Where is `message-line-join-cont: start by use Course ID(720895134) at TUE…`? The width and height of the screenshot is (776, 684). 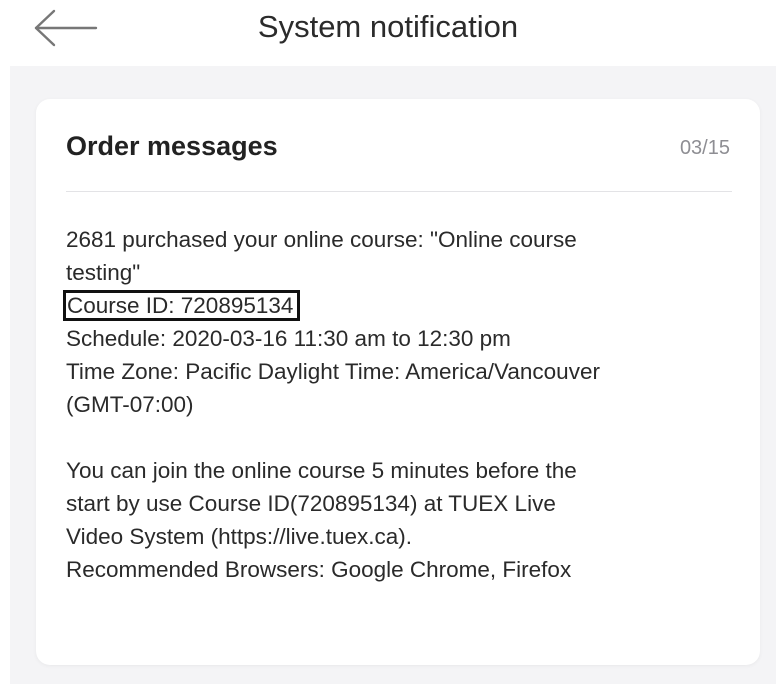 message-line-join-cont: start by use Course ID(720895134) at TUE… is located at coordinates (311, 503).